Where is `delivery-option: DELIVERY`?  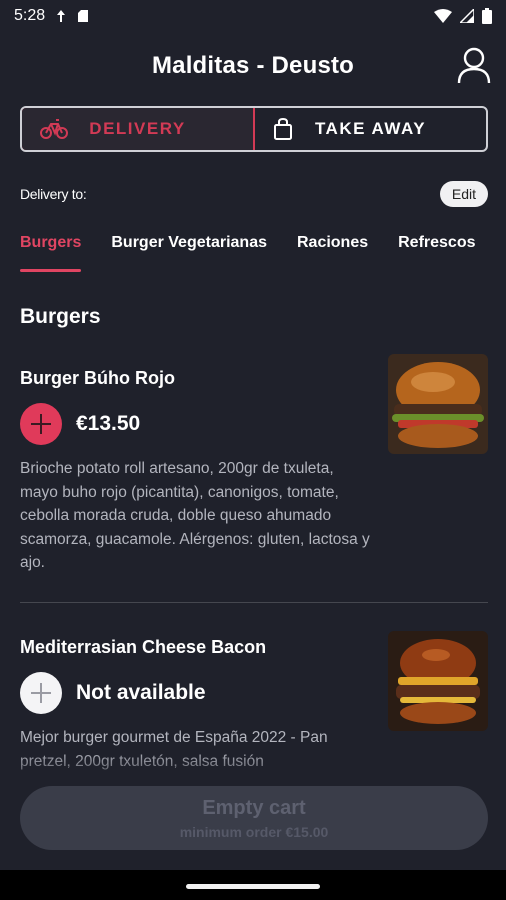
delivery-option: DELIVERY is located at coordinates (138, 129).